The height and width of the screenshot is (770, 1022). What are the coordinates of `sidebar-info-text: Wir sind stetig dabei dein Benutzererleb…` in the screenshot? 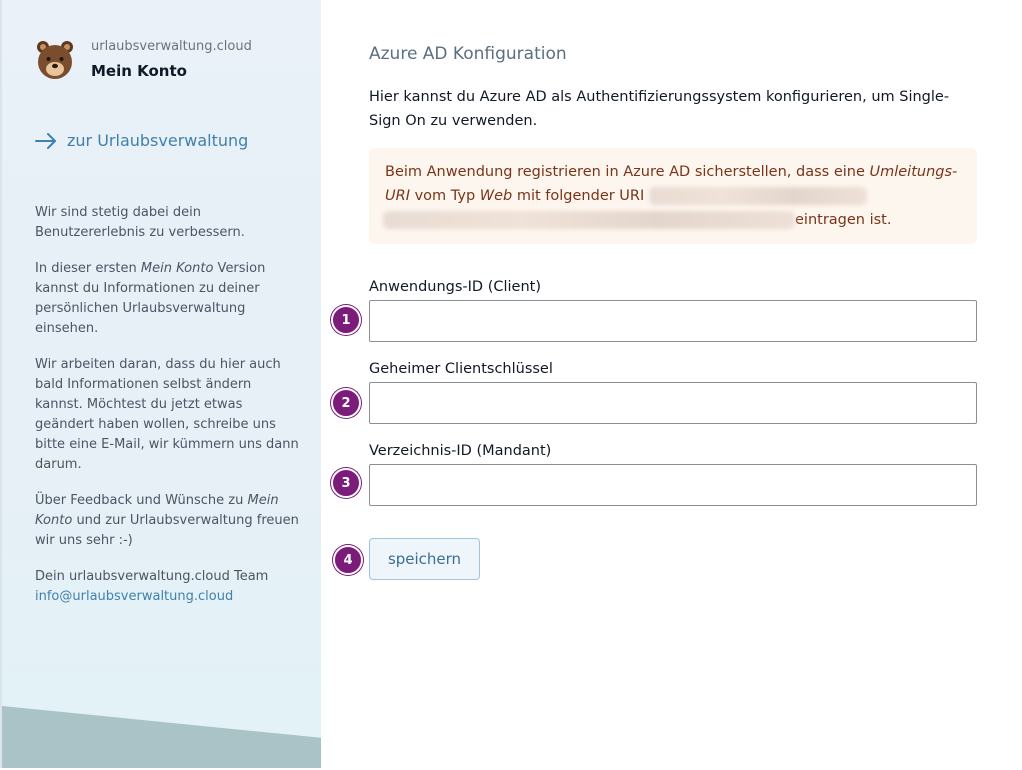 It's located at (167, 413).